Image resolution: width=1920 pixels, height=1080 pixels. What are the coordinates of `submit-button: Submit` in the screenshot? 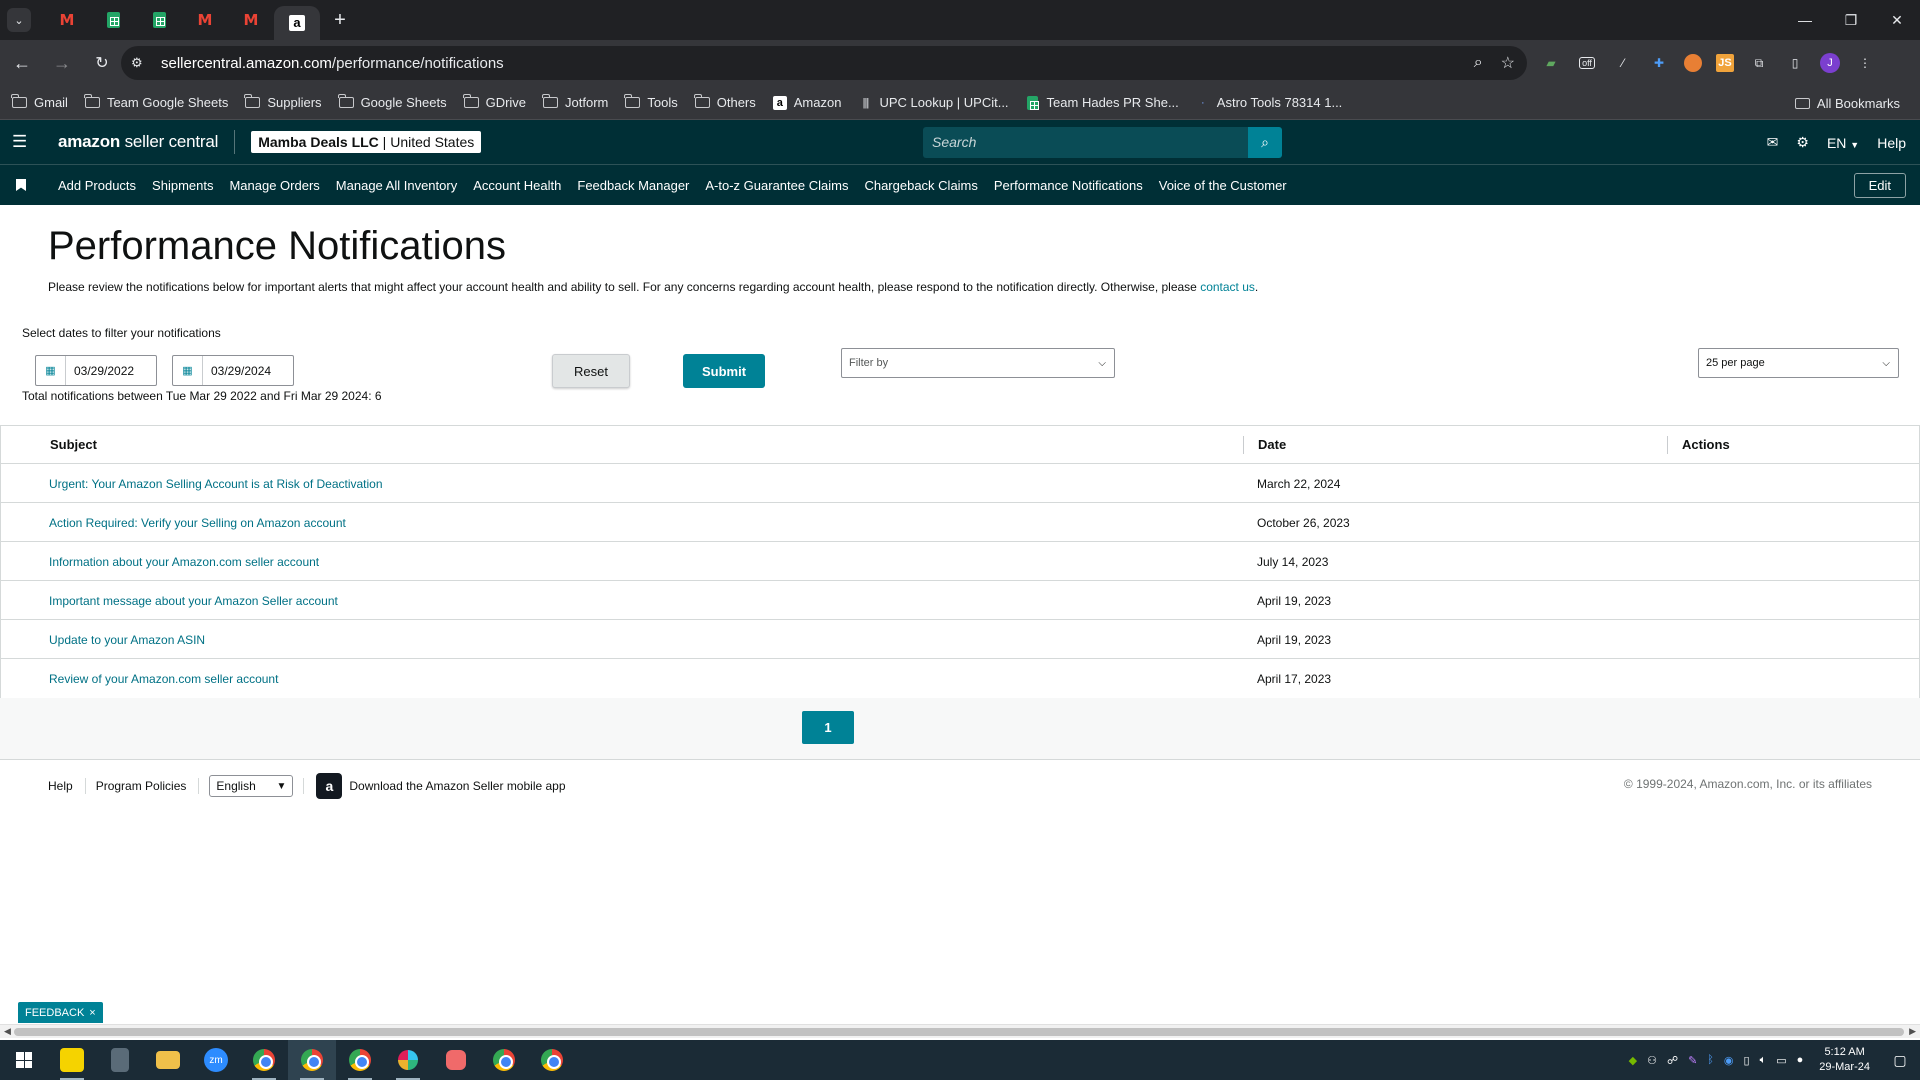 It's located at (724, 371).